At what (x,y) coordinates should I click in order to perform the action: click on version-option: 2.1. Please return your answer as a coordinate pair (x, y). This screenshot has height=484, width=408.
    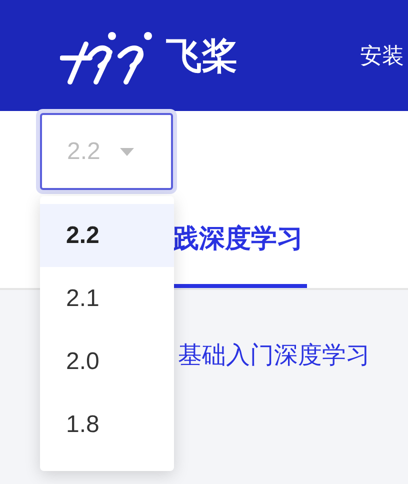
    Looking at the image, I should click on (107, 298).